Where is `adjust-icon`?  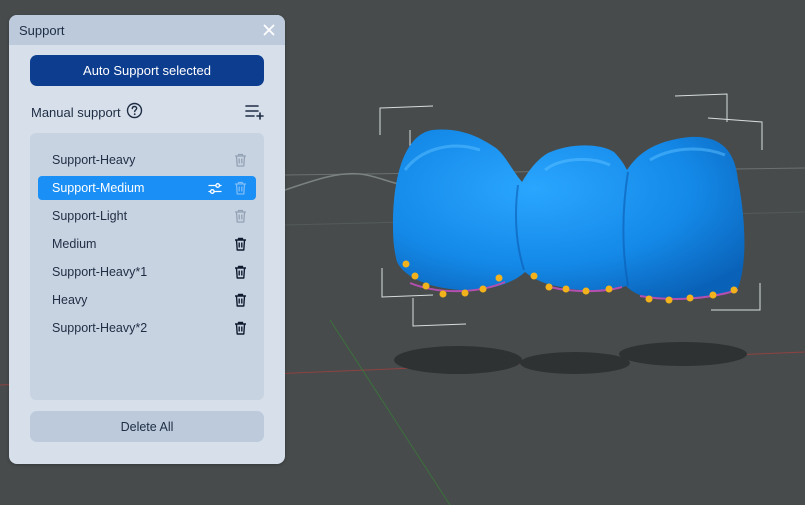
adjust-icon is located at coordinates (215, 188).